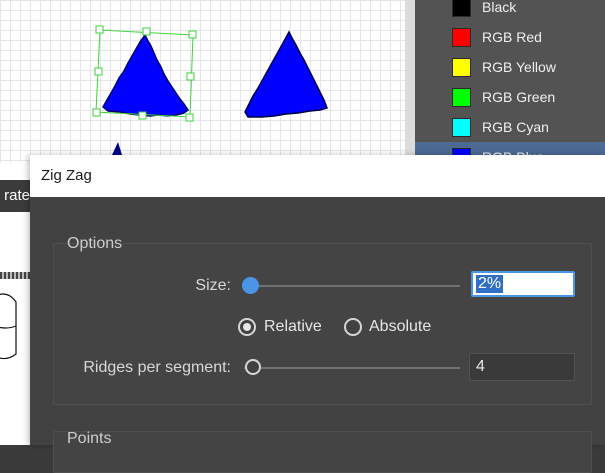 This screenshot has width=605, height=473. What do you see at coordinates (515, 127) in the screenshot?
I see `swatch-label: RGB Cyan` at bounding box center [515, 127].